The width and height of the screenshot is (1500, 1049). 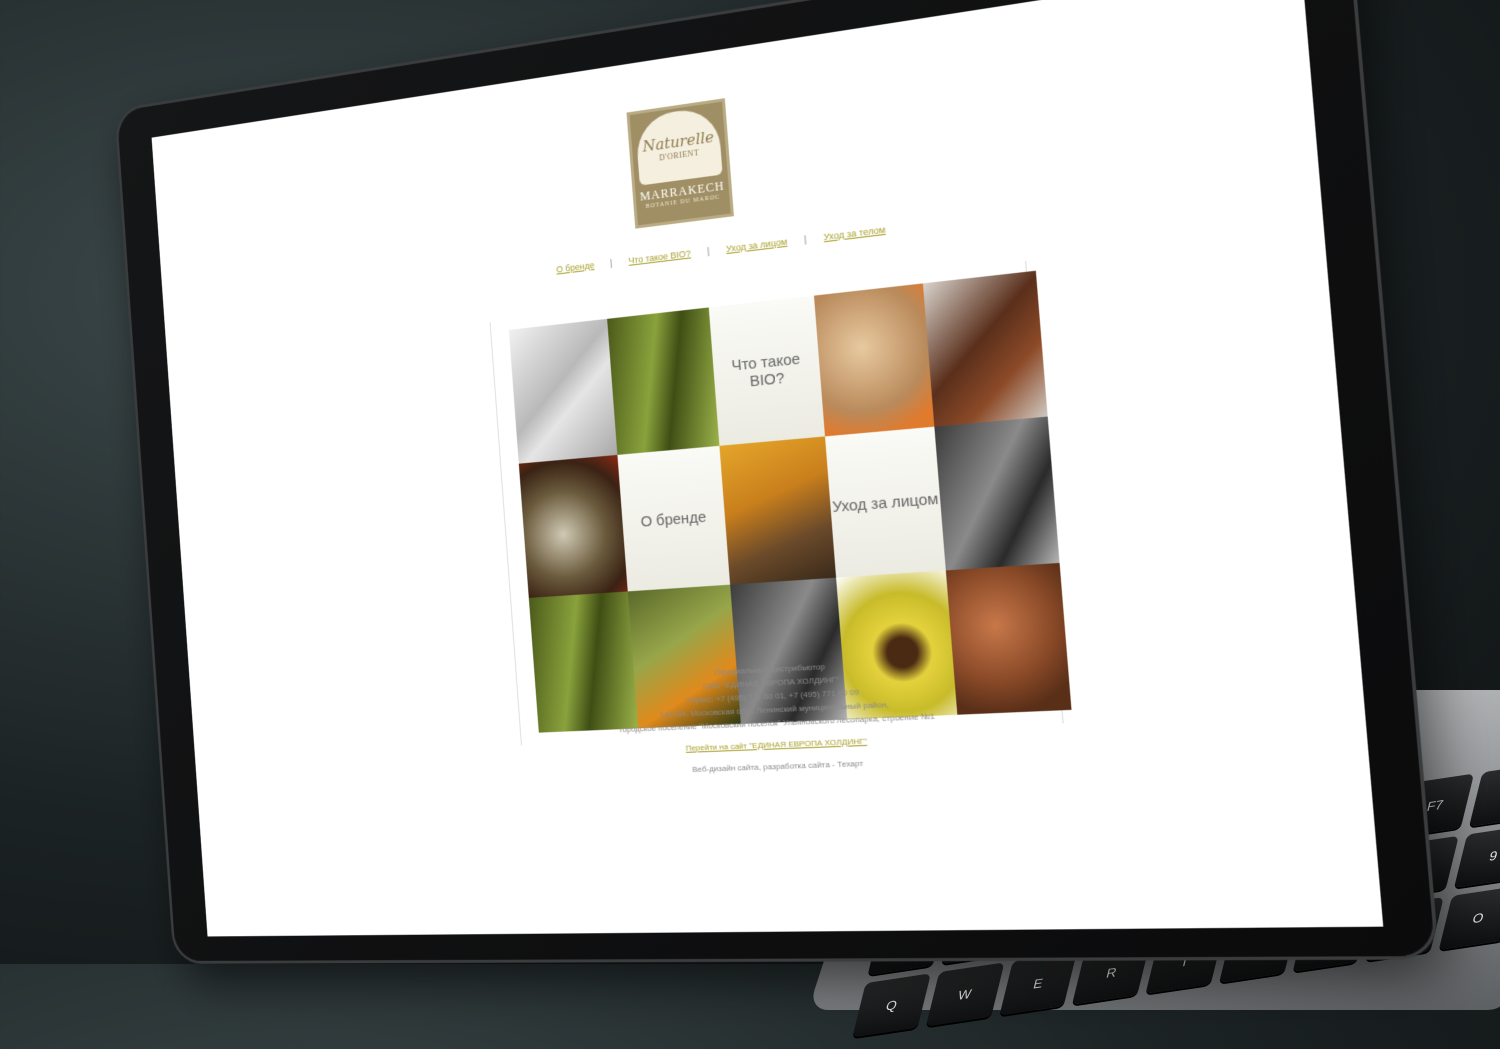 What do you see at coordinates (659, 257) in the screenshot?
I see `nav-link-what-is-bio: Что такое BIO?` at bounding box center [659, 257].